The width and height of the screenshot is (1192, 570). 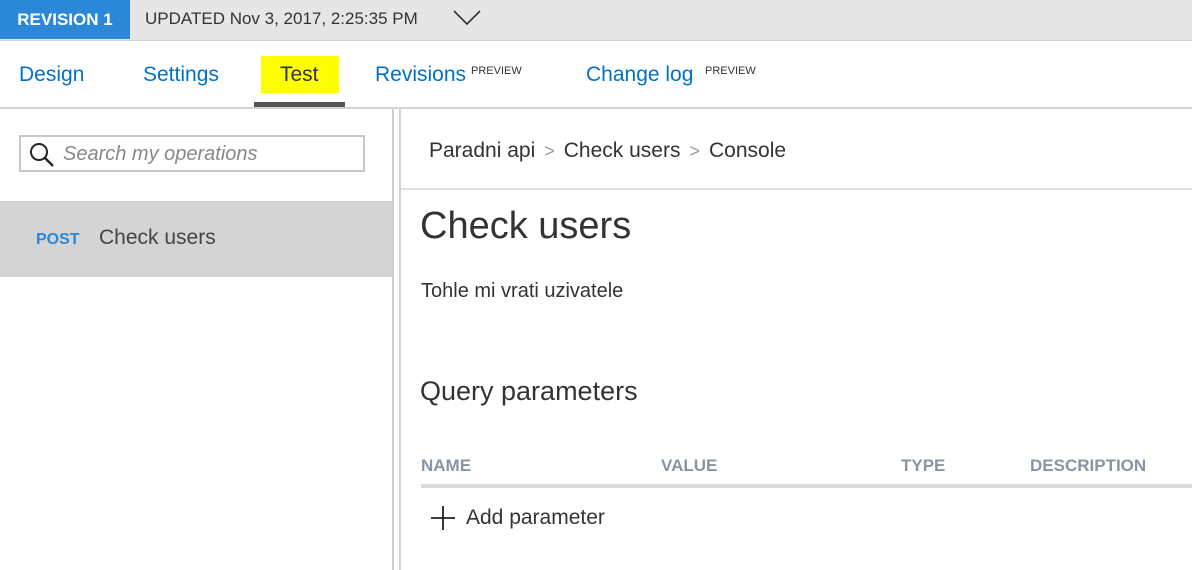 I want to click on revision-badge: REVISION 1, so click(x=65, y=19).